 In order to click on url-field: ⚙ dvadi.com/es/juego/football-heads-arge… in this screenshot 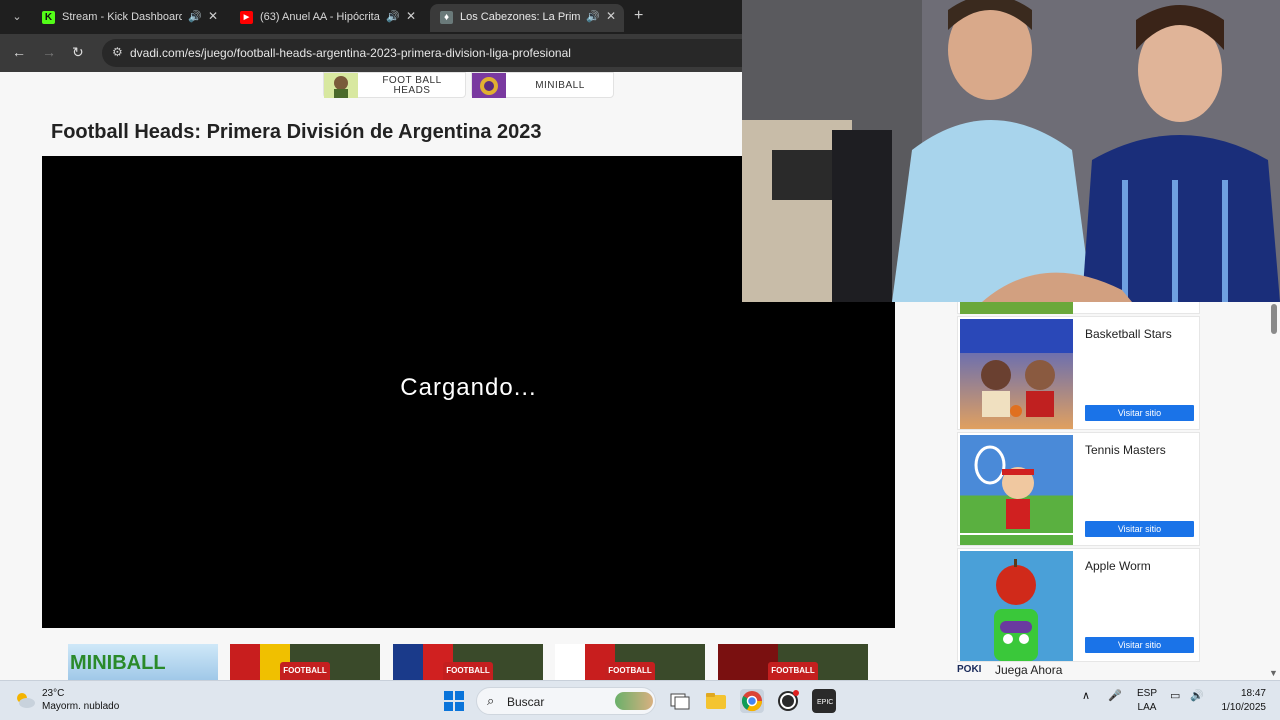, I will do `click(422, 53)`.